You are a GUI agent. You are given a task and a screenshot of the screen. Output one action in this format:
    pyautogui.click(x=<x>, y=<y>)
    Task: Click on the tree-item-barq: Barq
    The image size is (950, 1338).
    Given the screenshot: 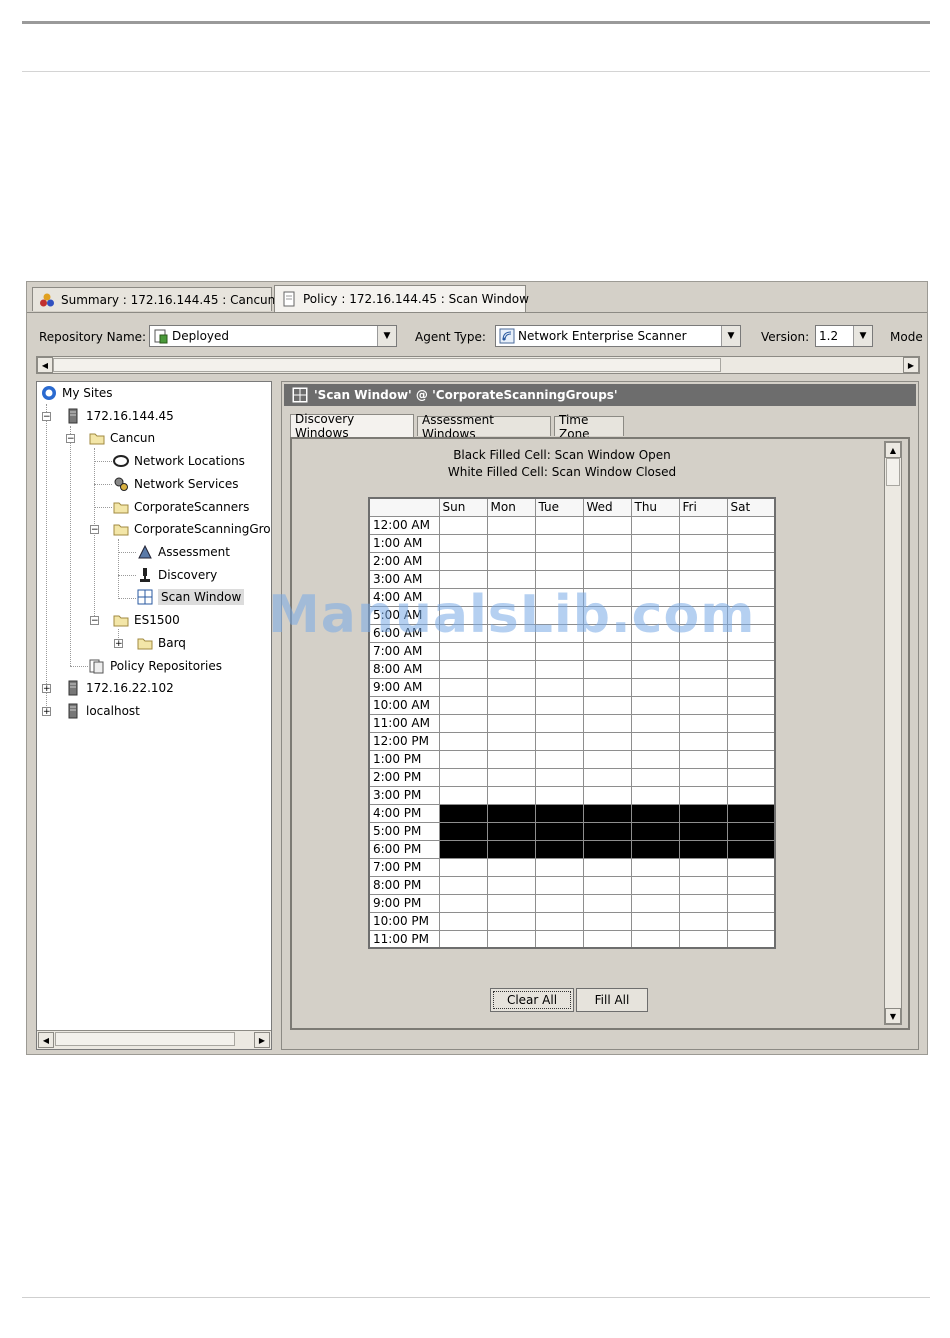 What is the action you would take?
    pyautogui.click(x=161, y=643)
    